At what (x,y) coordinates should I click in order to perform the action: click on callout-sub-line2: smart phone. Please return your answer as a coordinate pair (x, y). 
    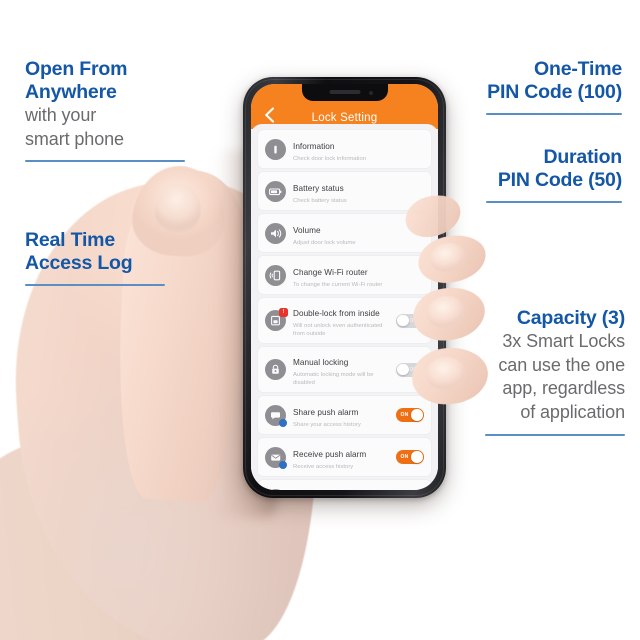
    Looking at the image, I should click on (74, 138).